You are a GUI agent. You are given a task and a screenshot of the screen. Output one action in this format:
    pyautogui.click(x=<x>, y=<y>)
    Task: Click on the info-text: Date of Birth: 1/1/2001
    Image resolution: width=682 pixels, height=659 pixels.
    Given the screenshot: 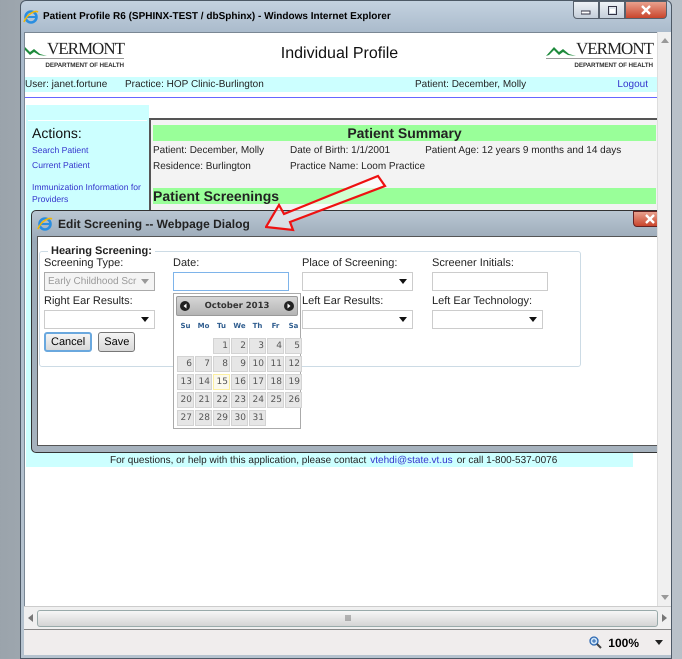 What is the action you would take?
    pyautogui.click(x=341, y=150)
    